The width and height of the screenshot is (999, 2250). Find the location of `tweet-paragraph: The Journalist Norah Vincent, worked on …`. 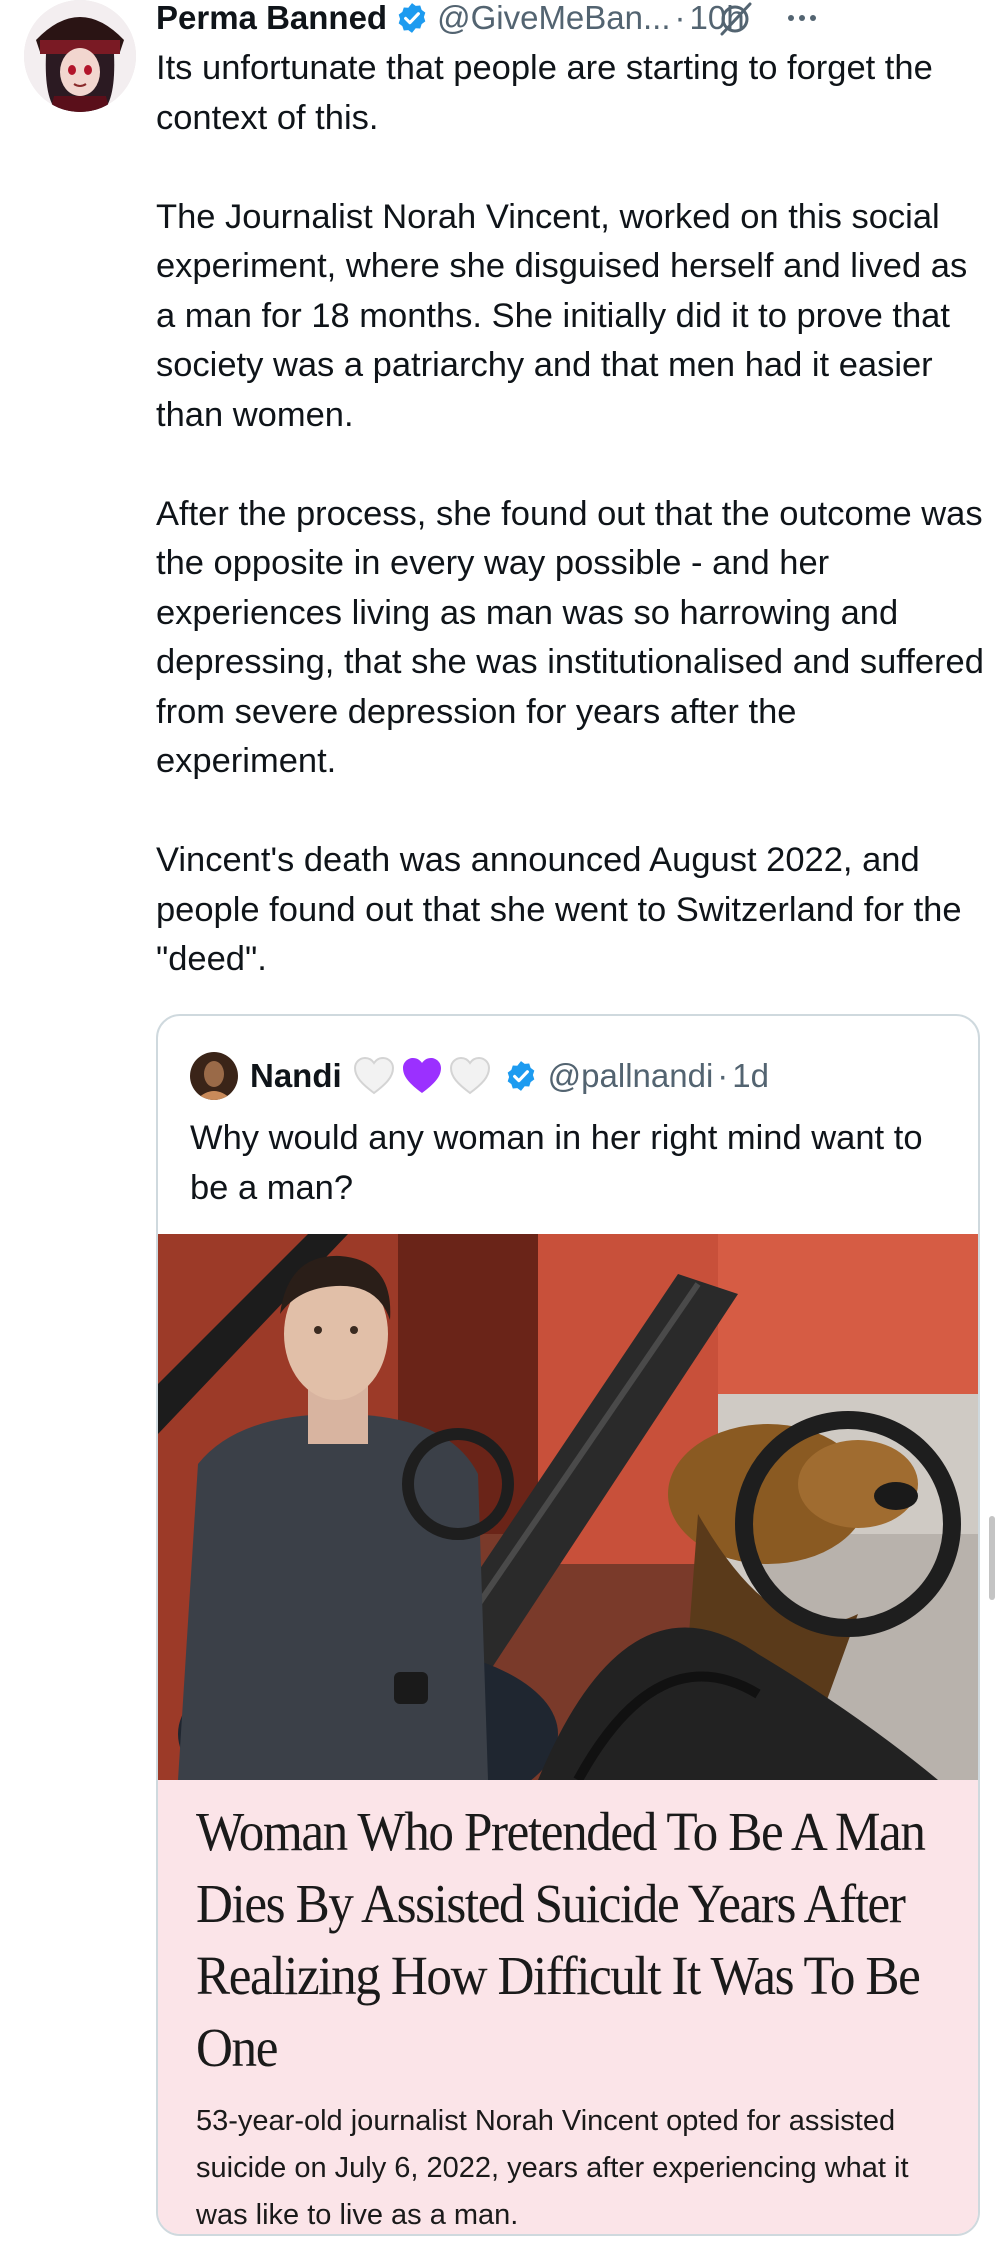

tweet-paragraph: The Journalist Norah Vincent, worked on … is located at coordinates (562, 315).